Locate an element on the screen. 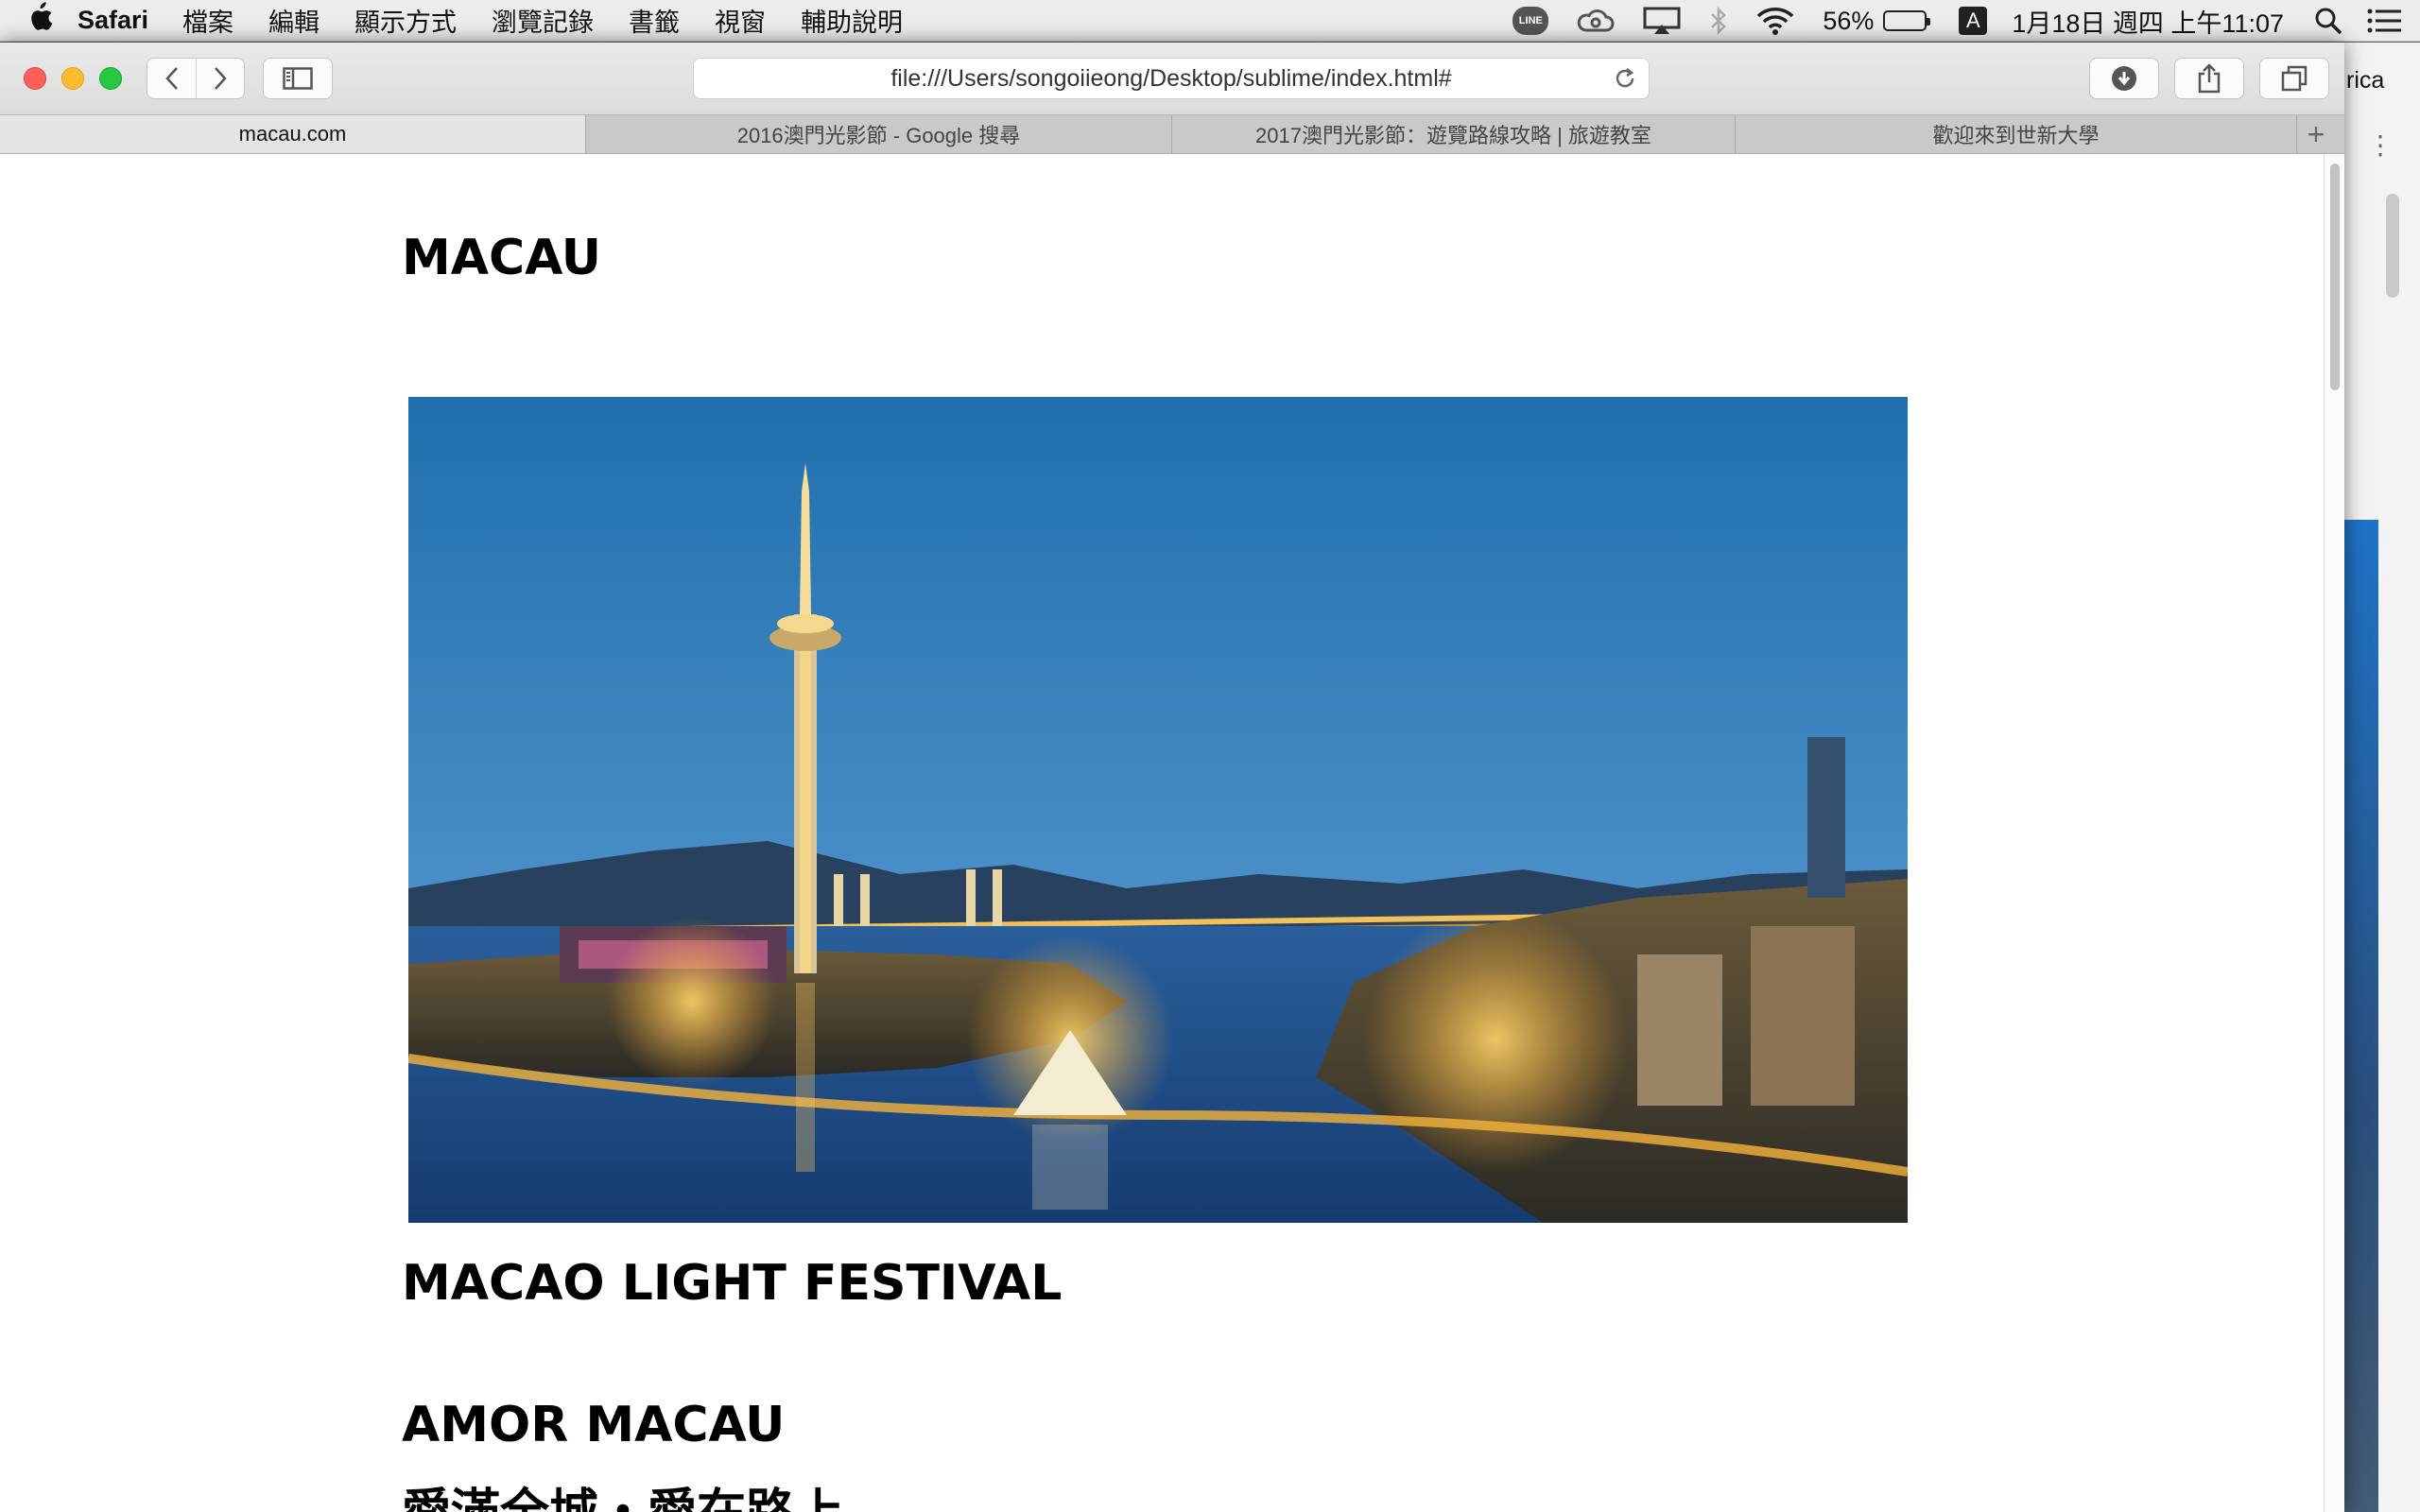 The height and width of the screenshot is (1512, 2420). apple-menu-icon is located at coordinates (52, 20).